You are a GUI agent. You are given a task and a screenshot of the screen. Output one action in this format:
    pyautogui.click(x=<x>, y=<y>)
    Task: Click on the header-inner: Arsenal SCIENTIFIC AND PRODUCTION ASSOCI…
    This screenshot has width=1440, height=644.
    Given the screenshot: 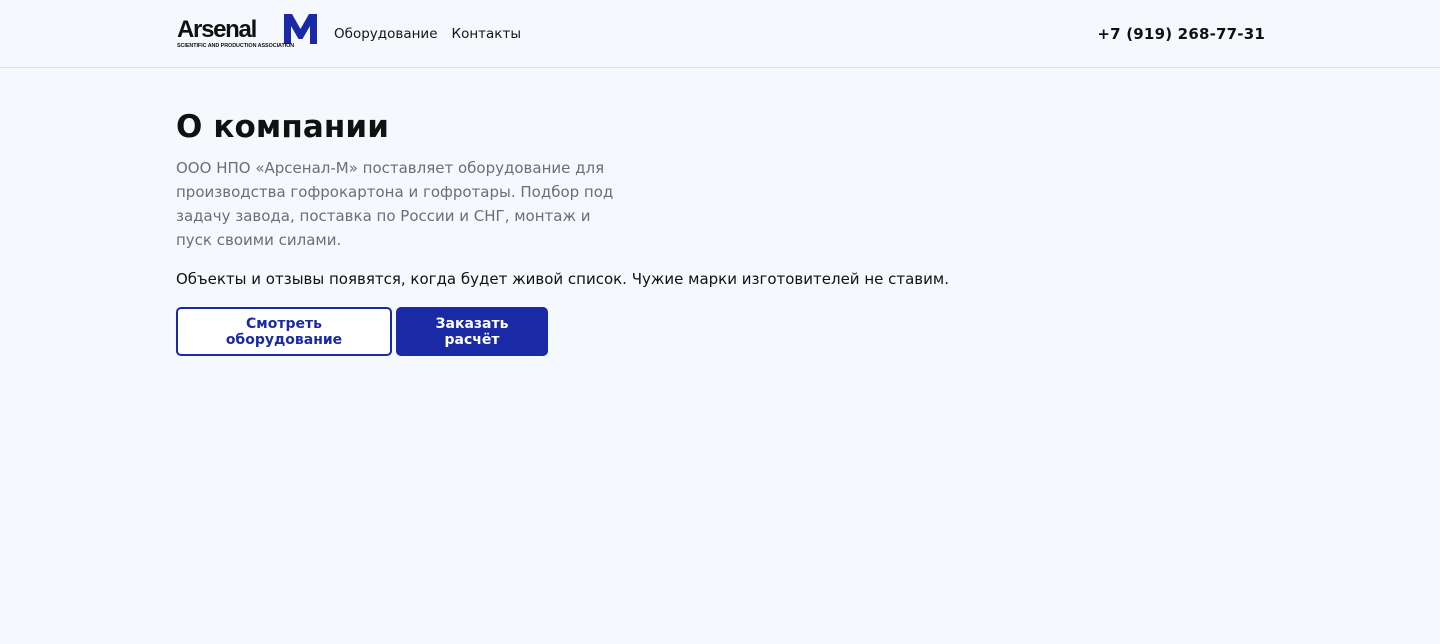 What is the action you would take?
    pyautogui.click(x=720, y=34)
    